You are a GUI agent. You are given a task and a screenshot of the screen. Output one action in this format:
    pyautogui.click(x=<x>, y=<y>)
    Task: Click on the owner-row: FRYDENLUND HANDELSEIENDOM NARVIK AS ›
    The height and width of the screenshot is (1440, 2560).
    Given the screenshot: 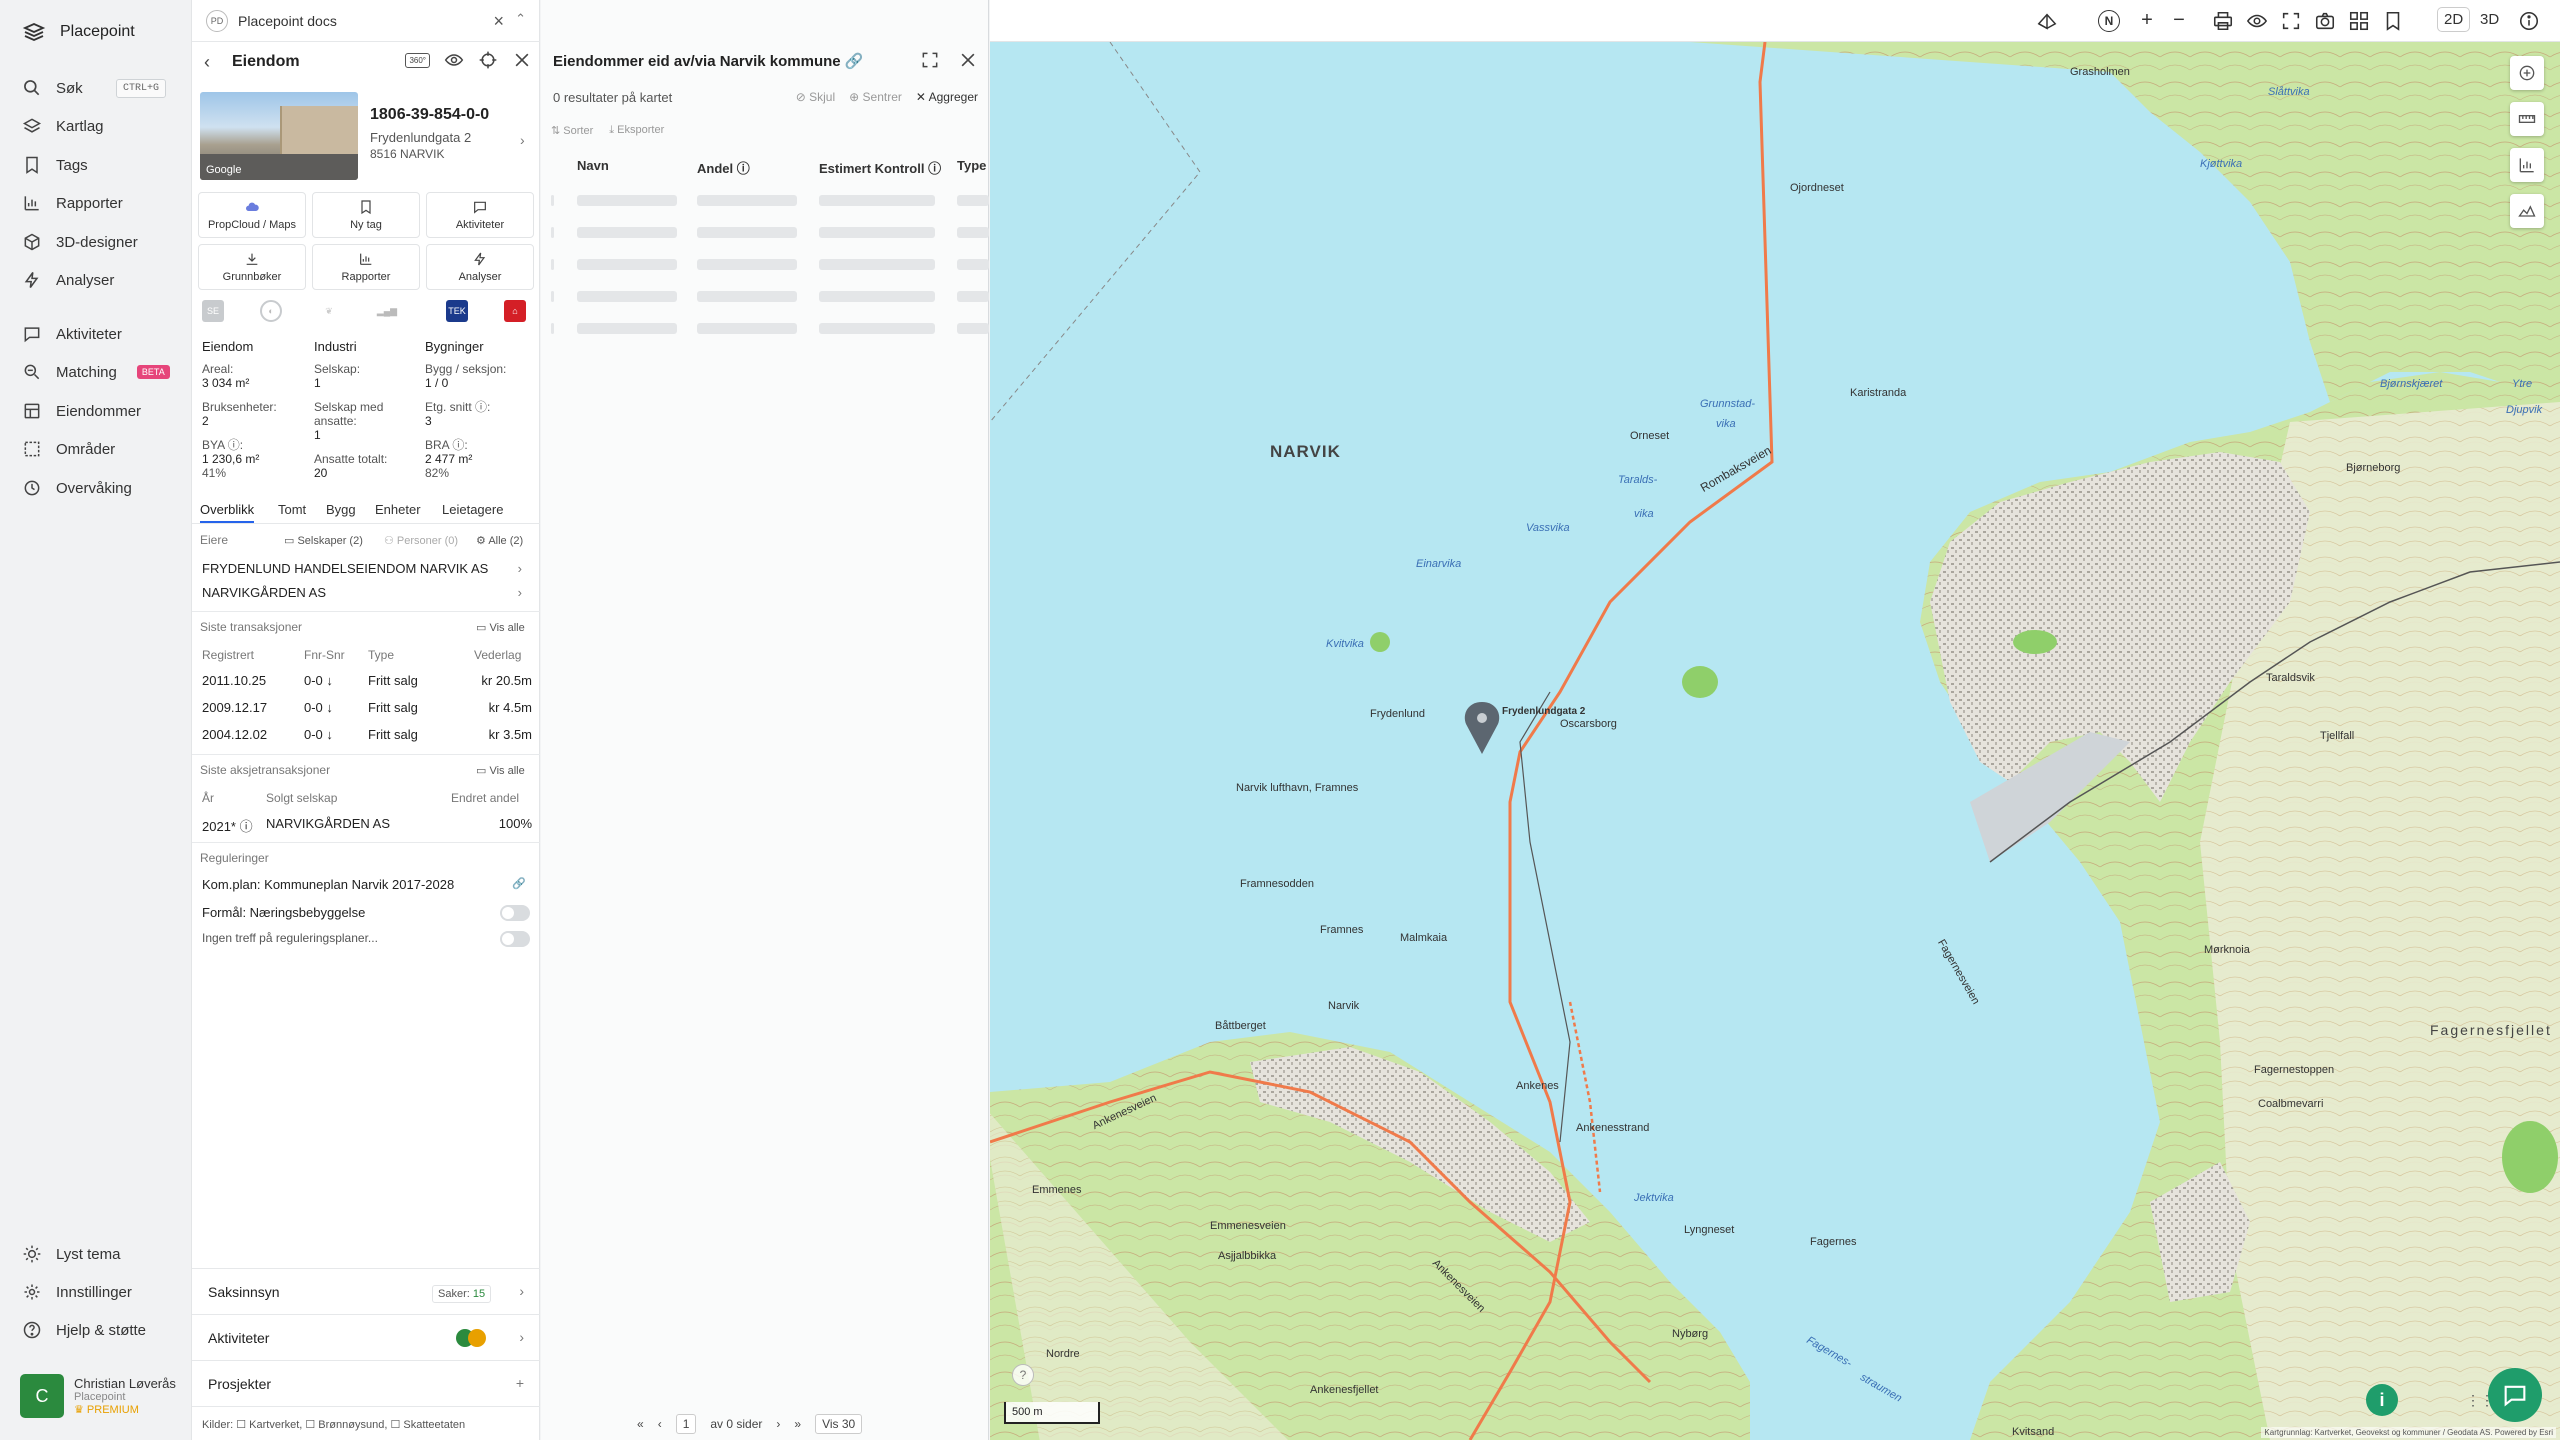 What is the action you would take?
    pyautogui.click(x=367, y=568)
    